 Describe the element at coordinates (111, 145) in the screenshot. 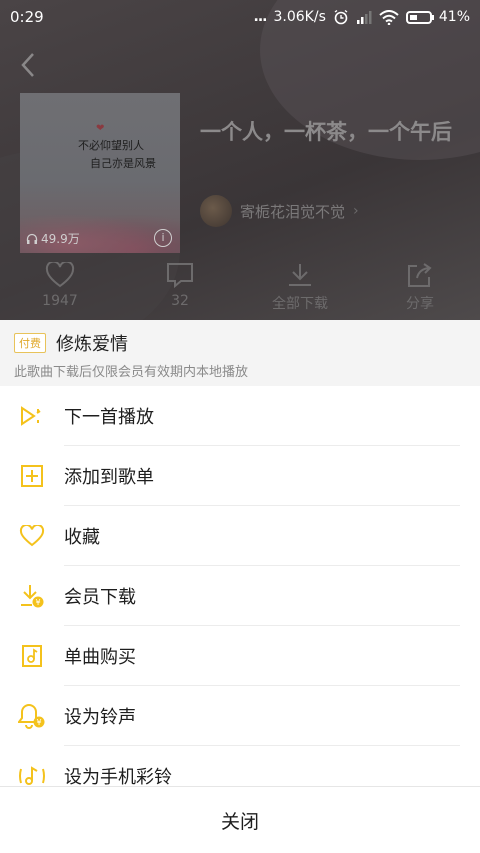

I see `cover-text-line1: 不必仰望别人` at that location.